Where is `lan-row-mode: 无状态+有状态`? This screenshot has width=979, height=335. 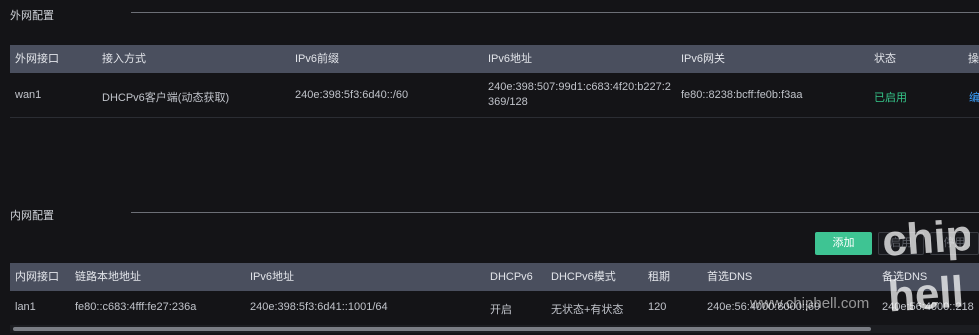 lan-row-mode: 无状态+有状态 is located at coordinates (587, 310).